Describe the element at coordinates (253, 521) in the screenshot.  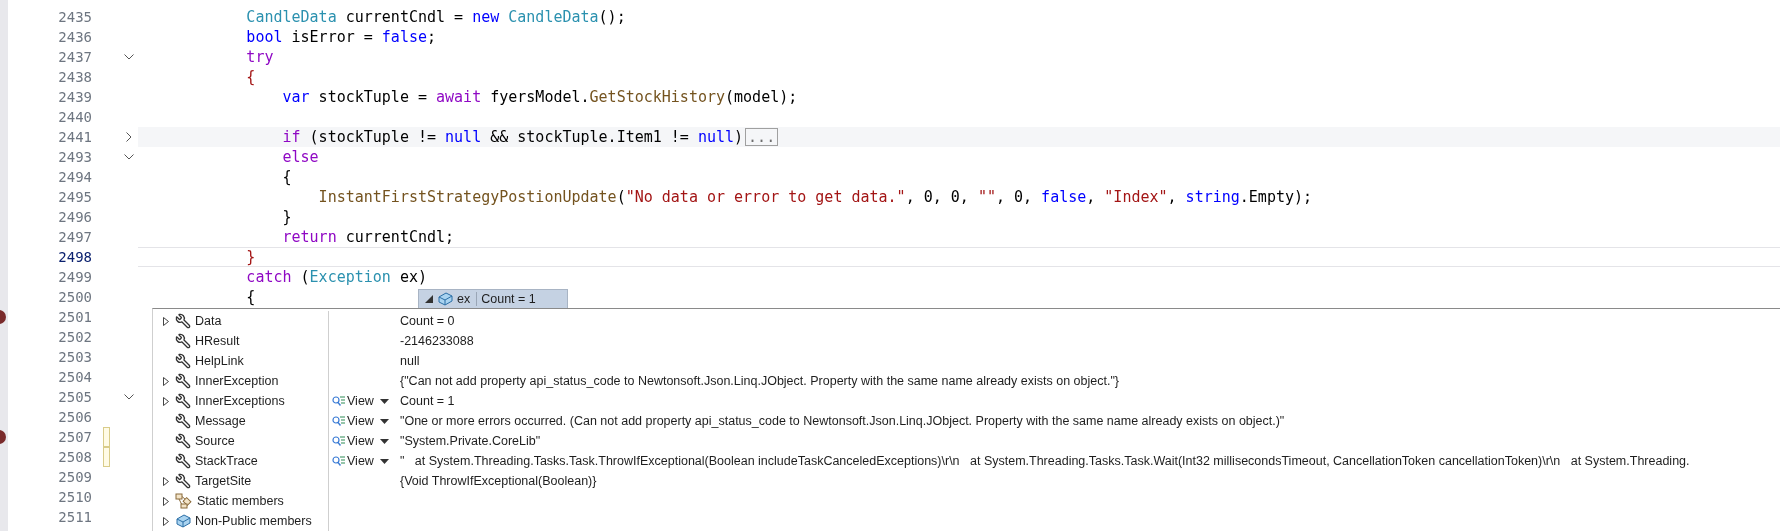
I see `property-name: Non-Public members` at that location.